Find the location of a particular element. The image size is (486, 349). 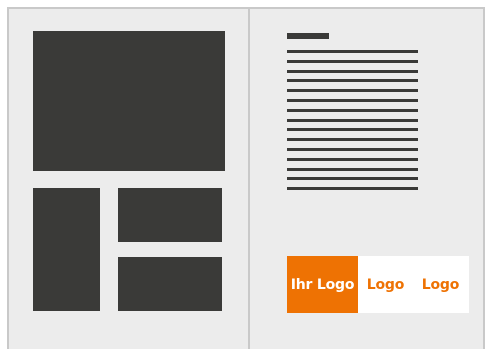

image-placeholder-tall is located at coordinates (66, 249).